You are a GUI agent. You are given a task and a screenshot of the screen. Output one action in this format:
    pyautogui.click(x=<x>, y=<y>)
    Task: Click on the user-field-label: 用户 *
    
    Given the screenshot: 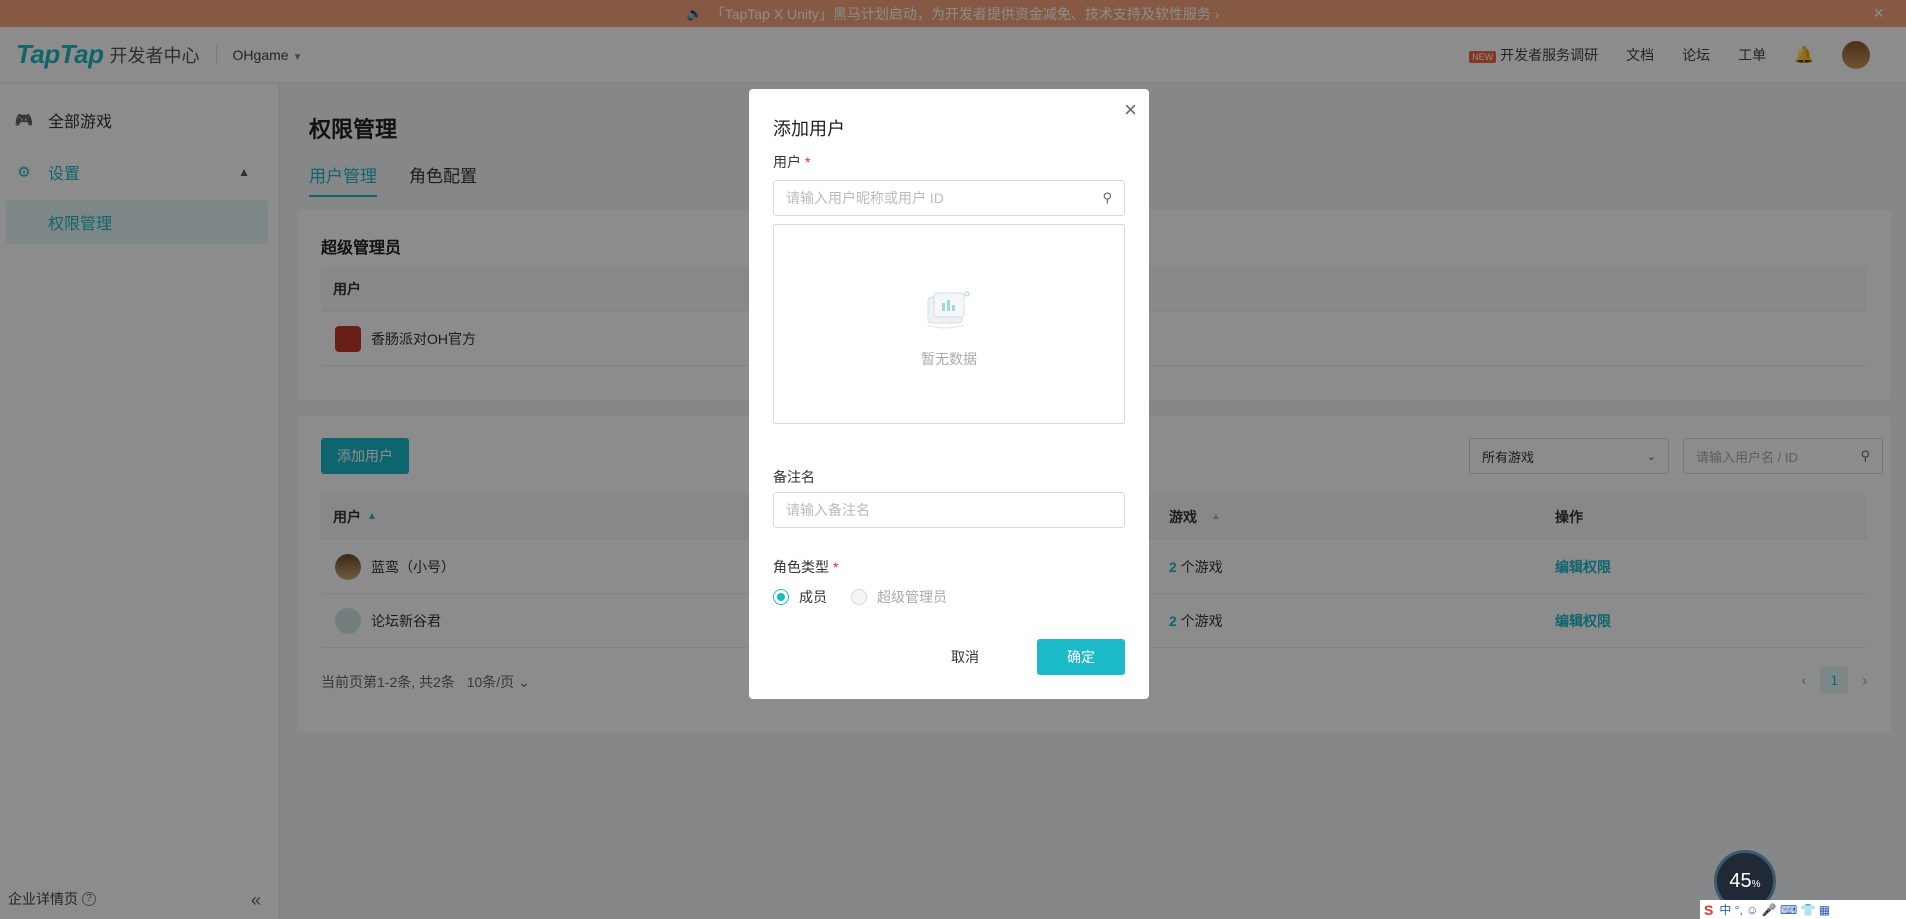 What is the action you would take?
    pyautogui.click(x=791, y=162)
    